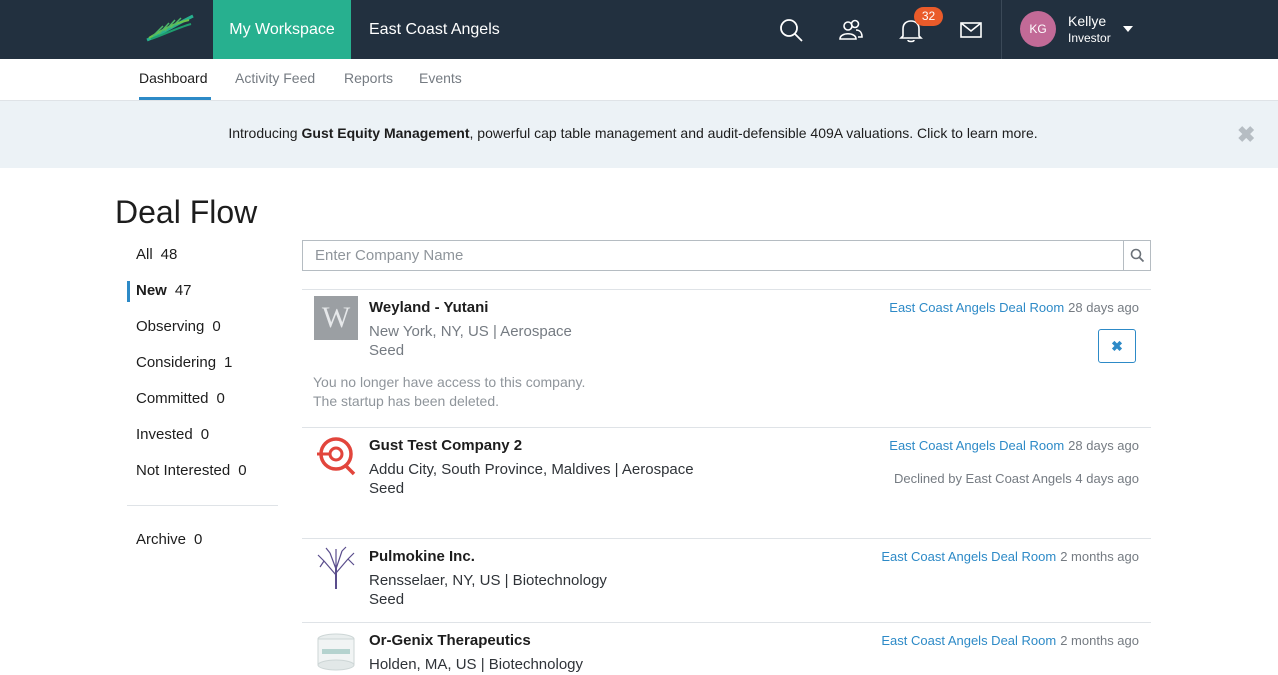 The image size is (1278, 675). I want to click on filter-label: Not Interested, so click(183, 470).